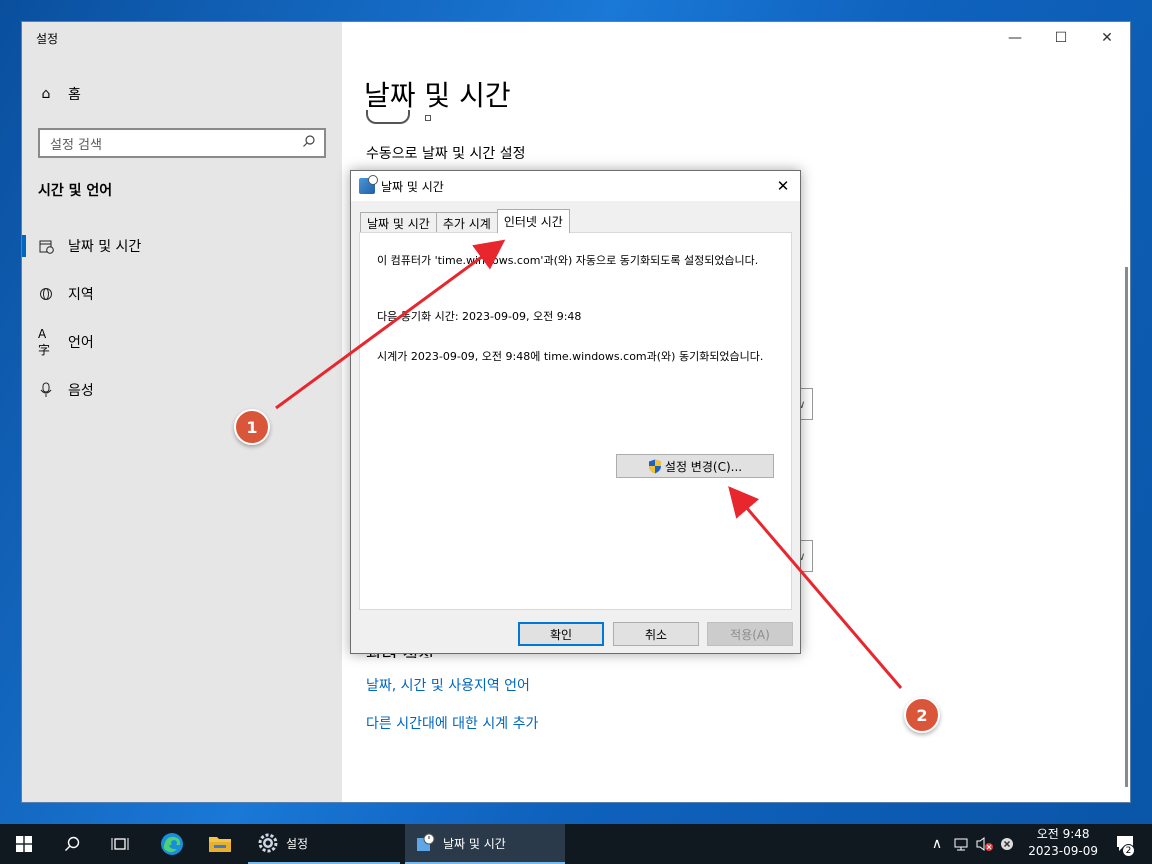 The image size is (1152, 864). I want to click on link-add-clocks: 다른 시간대에 대한 시계 추가, so click(452, 723).